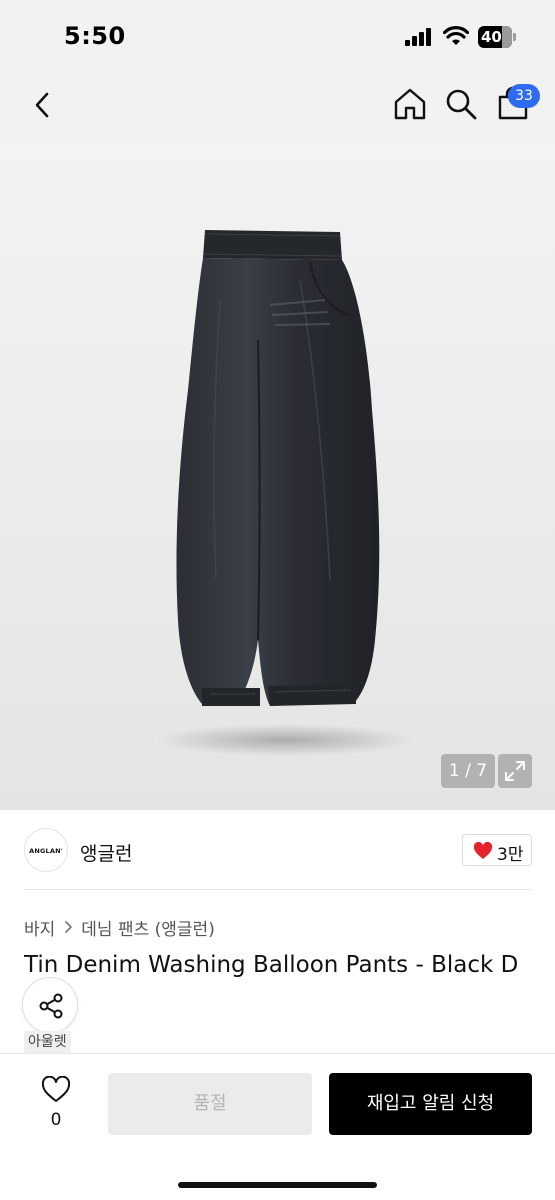 The width and height of the screenshot is (555, 1200). I want to click on wishlist-button: 0, so click(56, 1105).